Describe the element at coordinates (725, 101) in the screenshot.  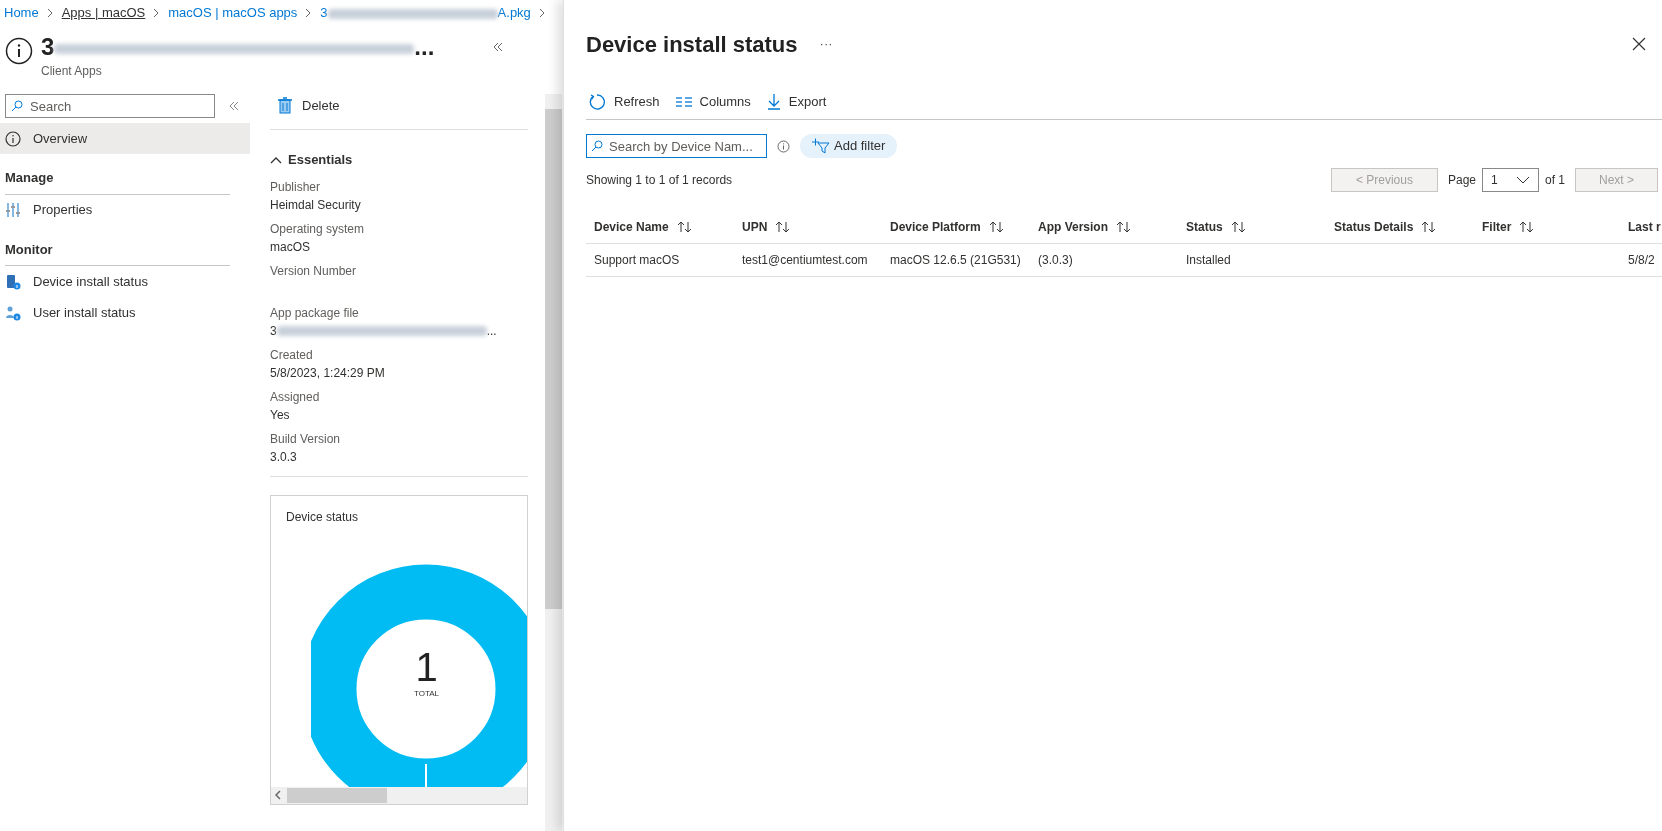
I see `toolbar-button: Columns` at that location.